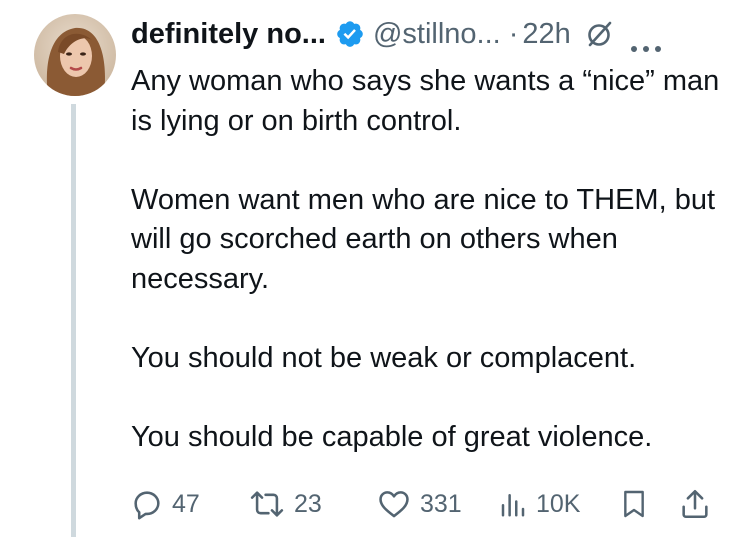 Image resolution: width=749 pixels, height=537 pixels. Describe the element at coordinates (147, 505) in the screenshot. I see `reply-icon` at that location.